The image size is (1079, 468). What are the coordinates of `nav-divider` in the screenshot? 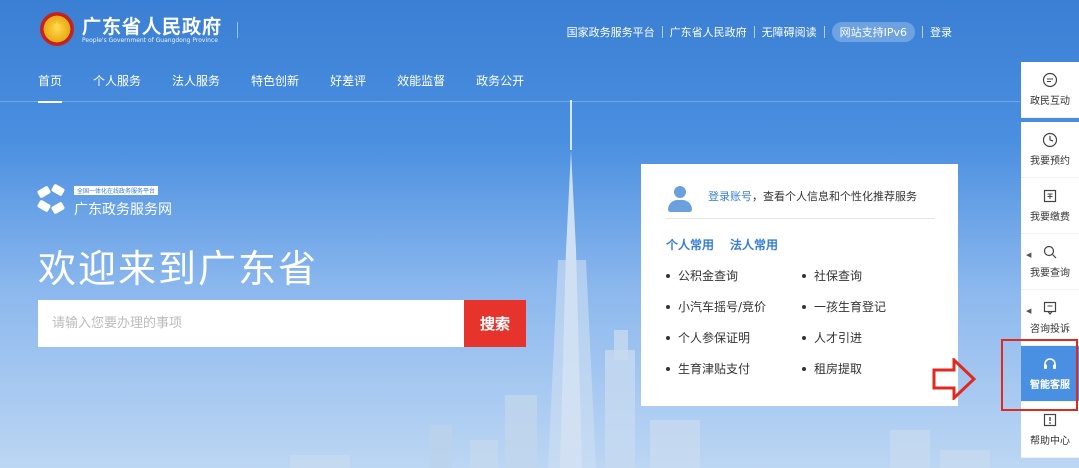 It's located at (510, 101).